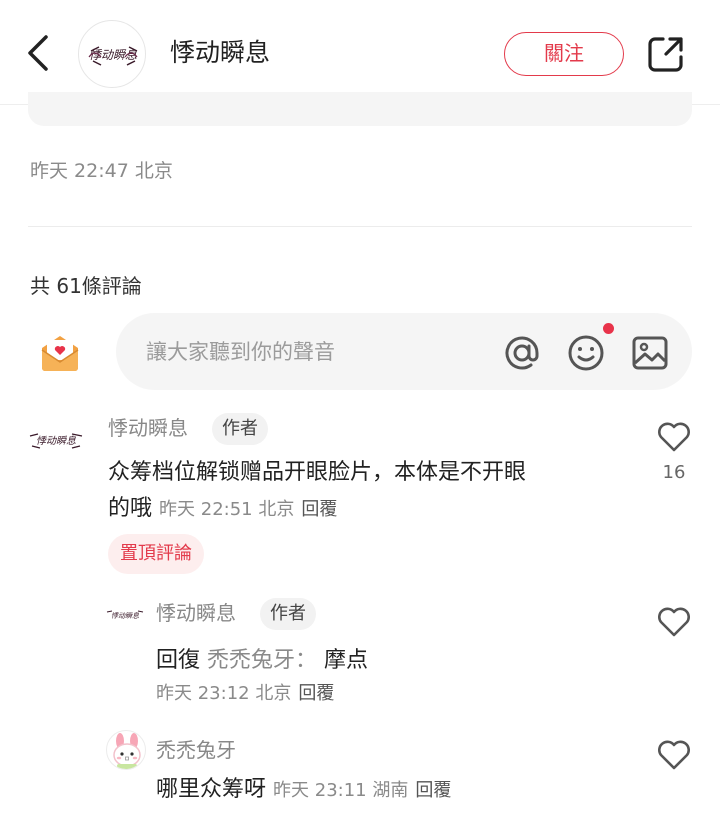 Image resolution: width=720 pixels, height=825 pixels. What do you see at coordinates (220, 53) in the screenshot?
I see `author-name: 悸动瞬息` at bounding box center [220, 53].